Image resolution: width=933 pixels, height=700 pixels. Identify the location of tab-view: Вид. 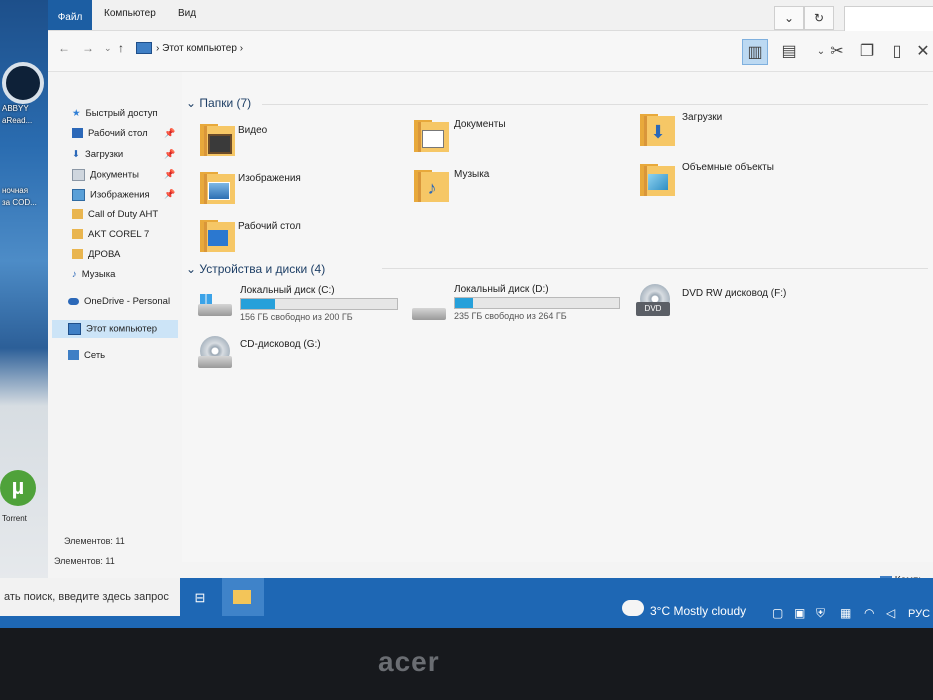
(187, 13).